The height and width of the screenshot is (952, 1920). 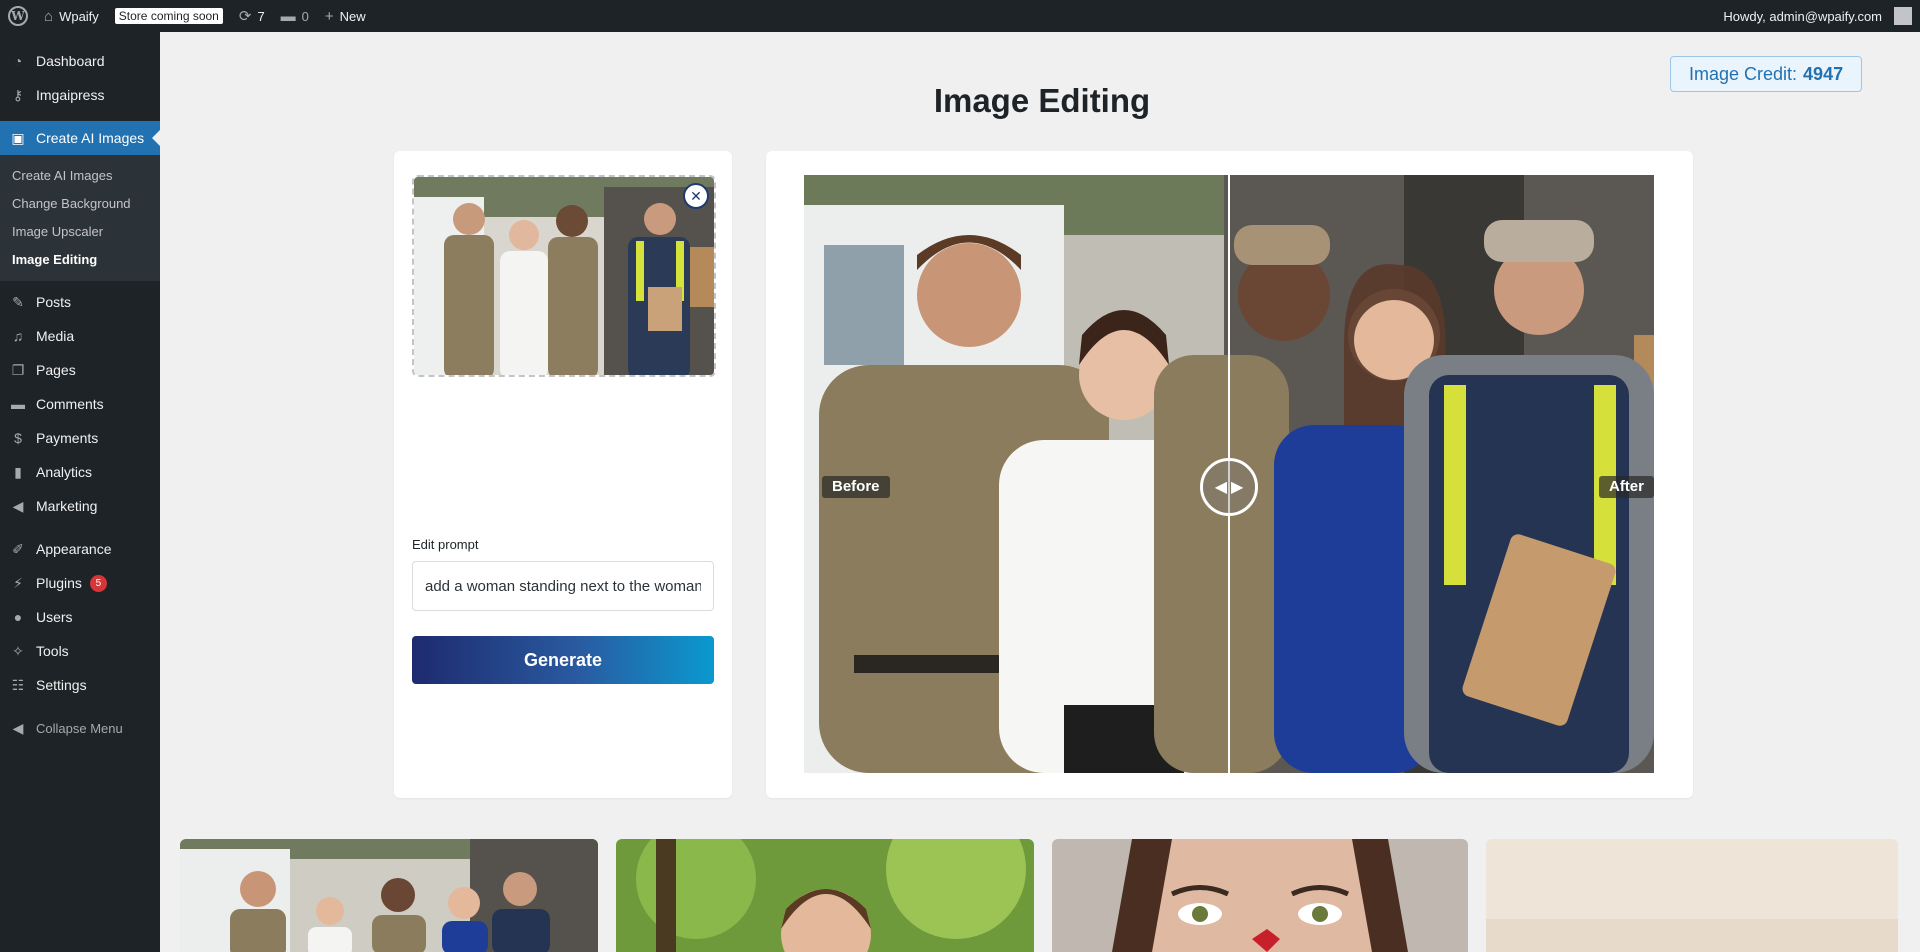 I want to click on edit-prompt-input, so click(x=563, y=586).